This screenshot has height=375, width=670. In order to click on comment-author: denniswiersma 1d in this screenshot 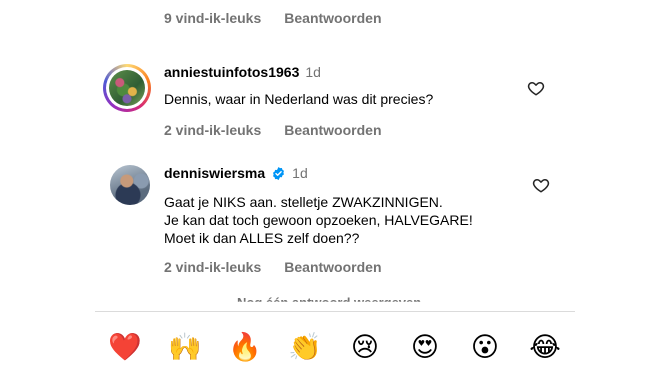, I will do `click(236, 173)`.